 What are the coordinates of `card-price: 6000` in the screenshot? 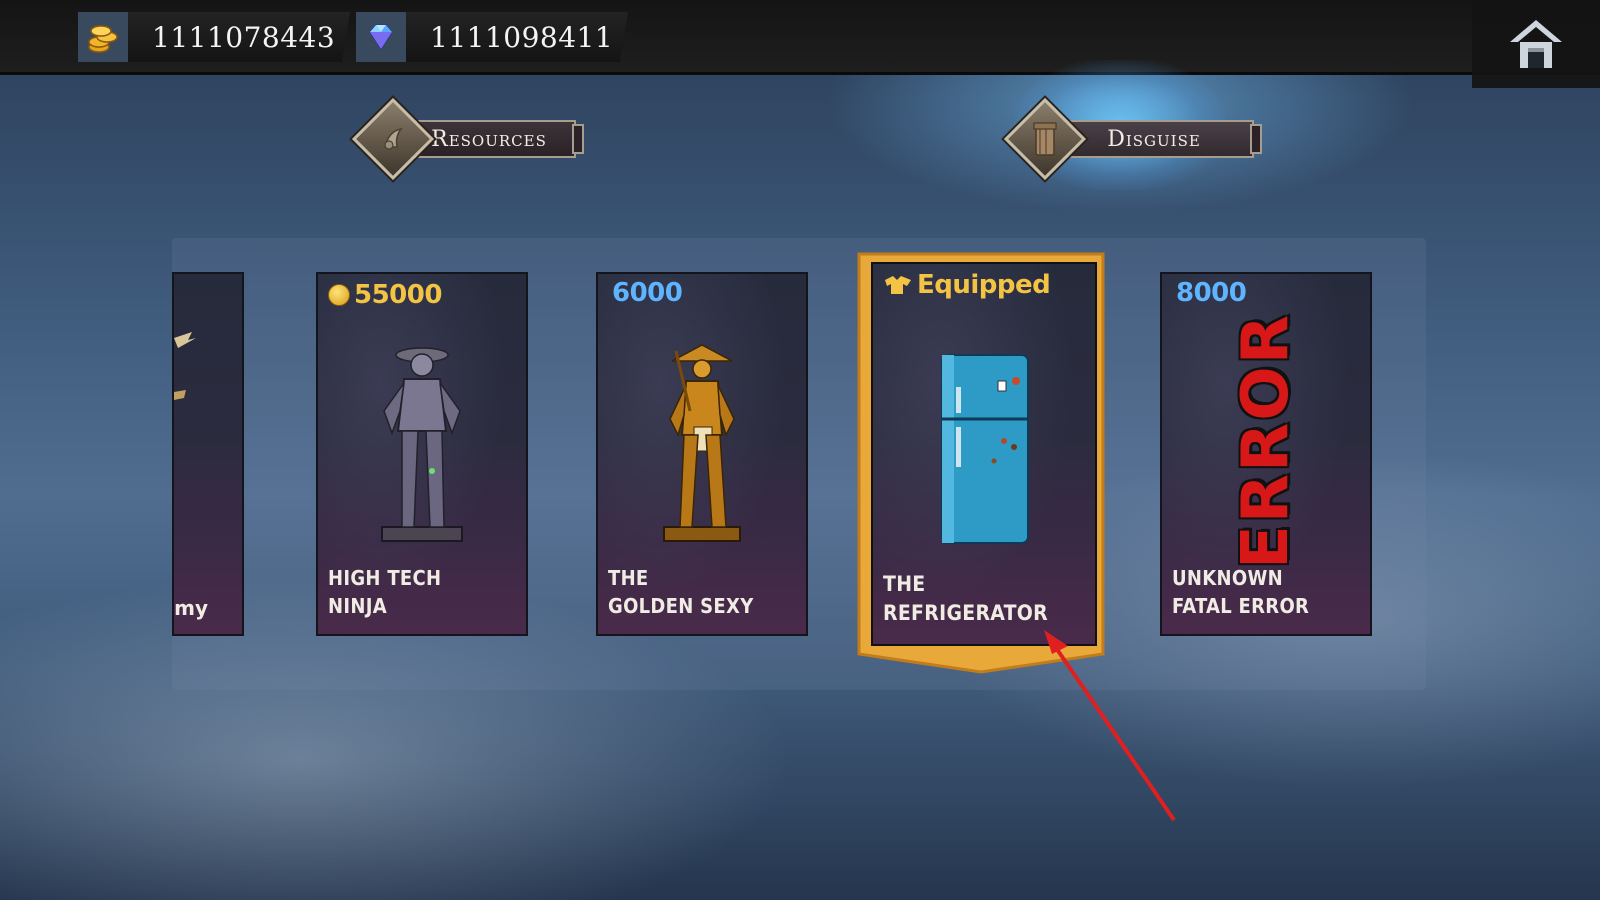 It's located at (647, 293).